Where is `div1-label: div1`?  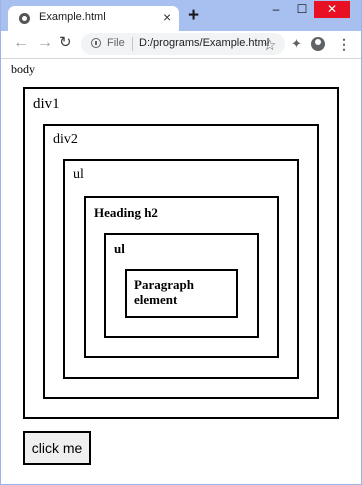 div1-label: div1 is located at coordinates (46, 104).